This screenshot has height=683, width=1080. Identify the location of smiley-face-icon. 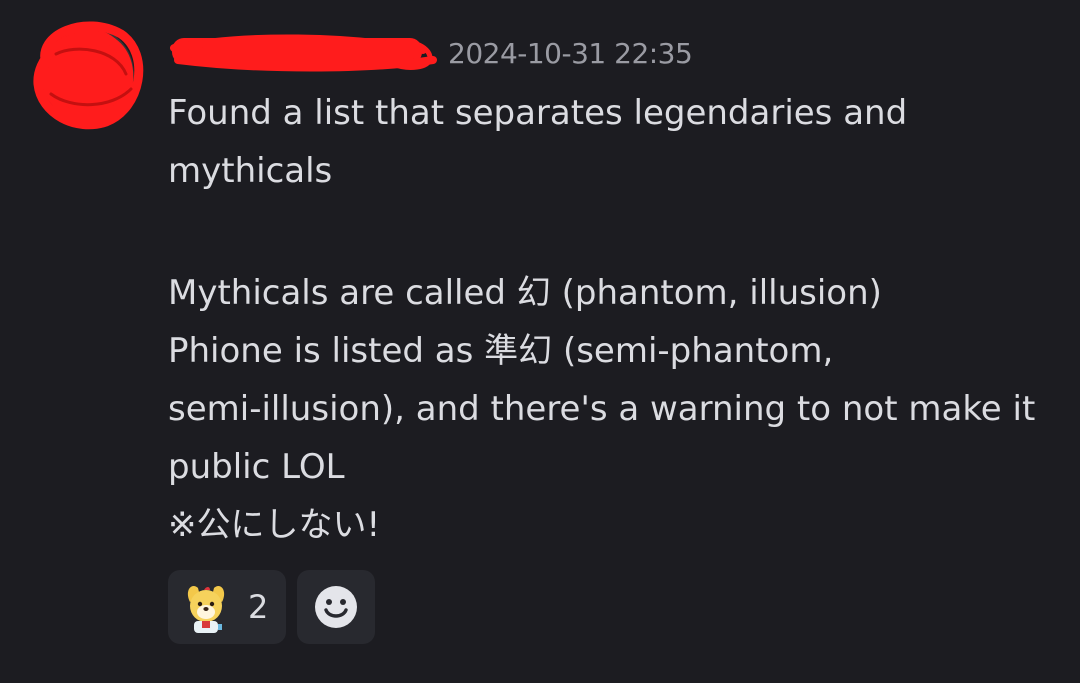
(336, 607).